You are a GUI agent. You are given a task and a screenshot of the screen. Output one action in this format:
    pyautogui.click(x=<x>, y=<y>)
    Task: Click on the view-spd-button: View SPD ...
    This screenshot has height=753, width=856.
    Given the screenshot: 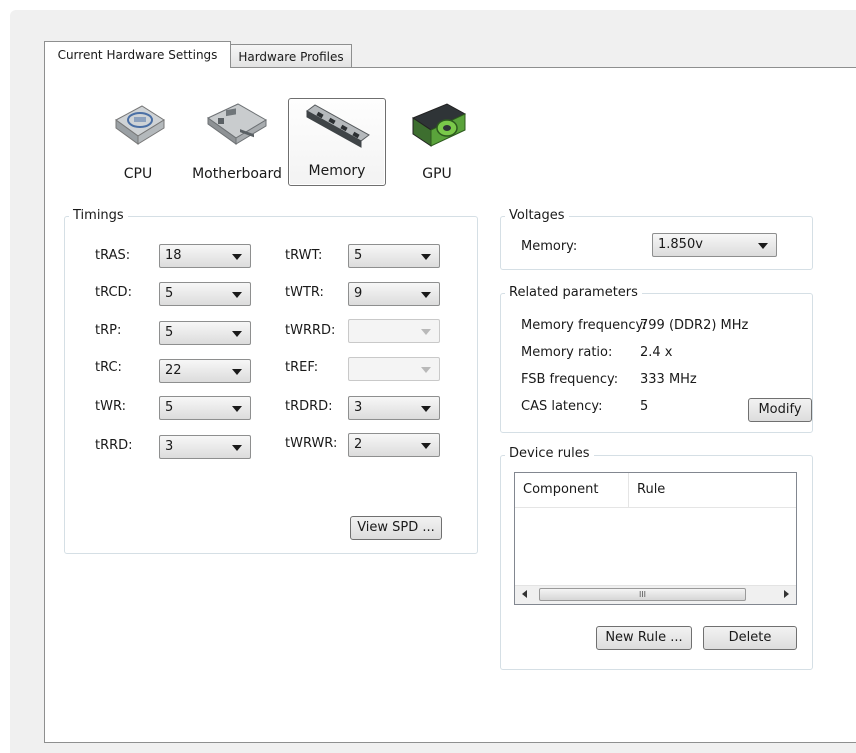 What is the action you would take?
    pyautogui.click(x=396, y=528)
    